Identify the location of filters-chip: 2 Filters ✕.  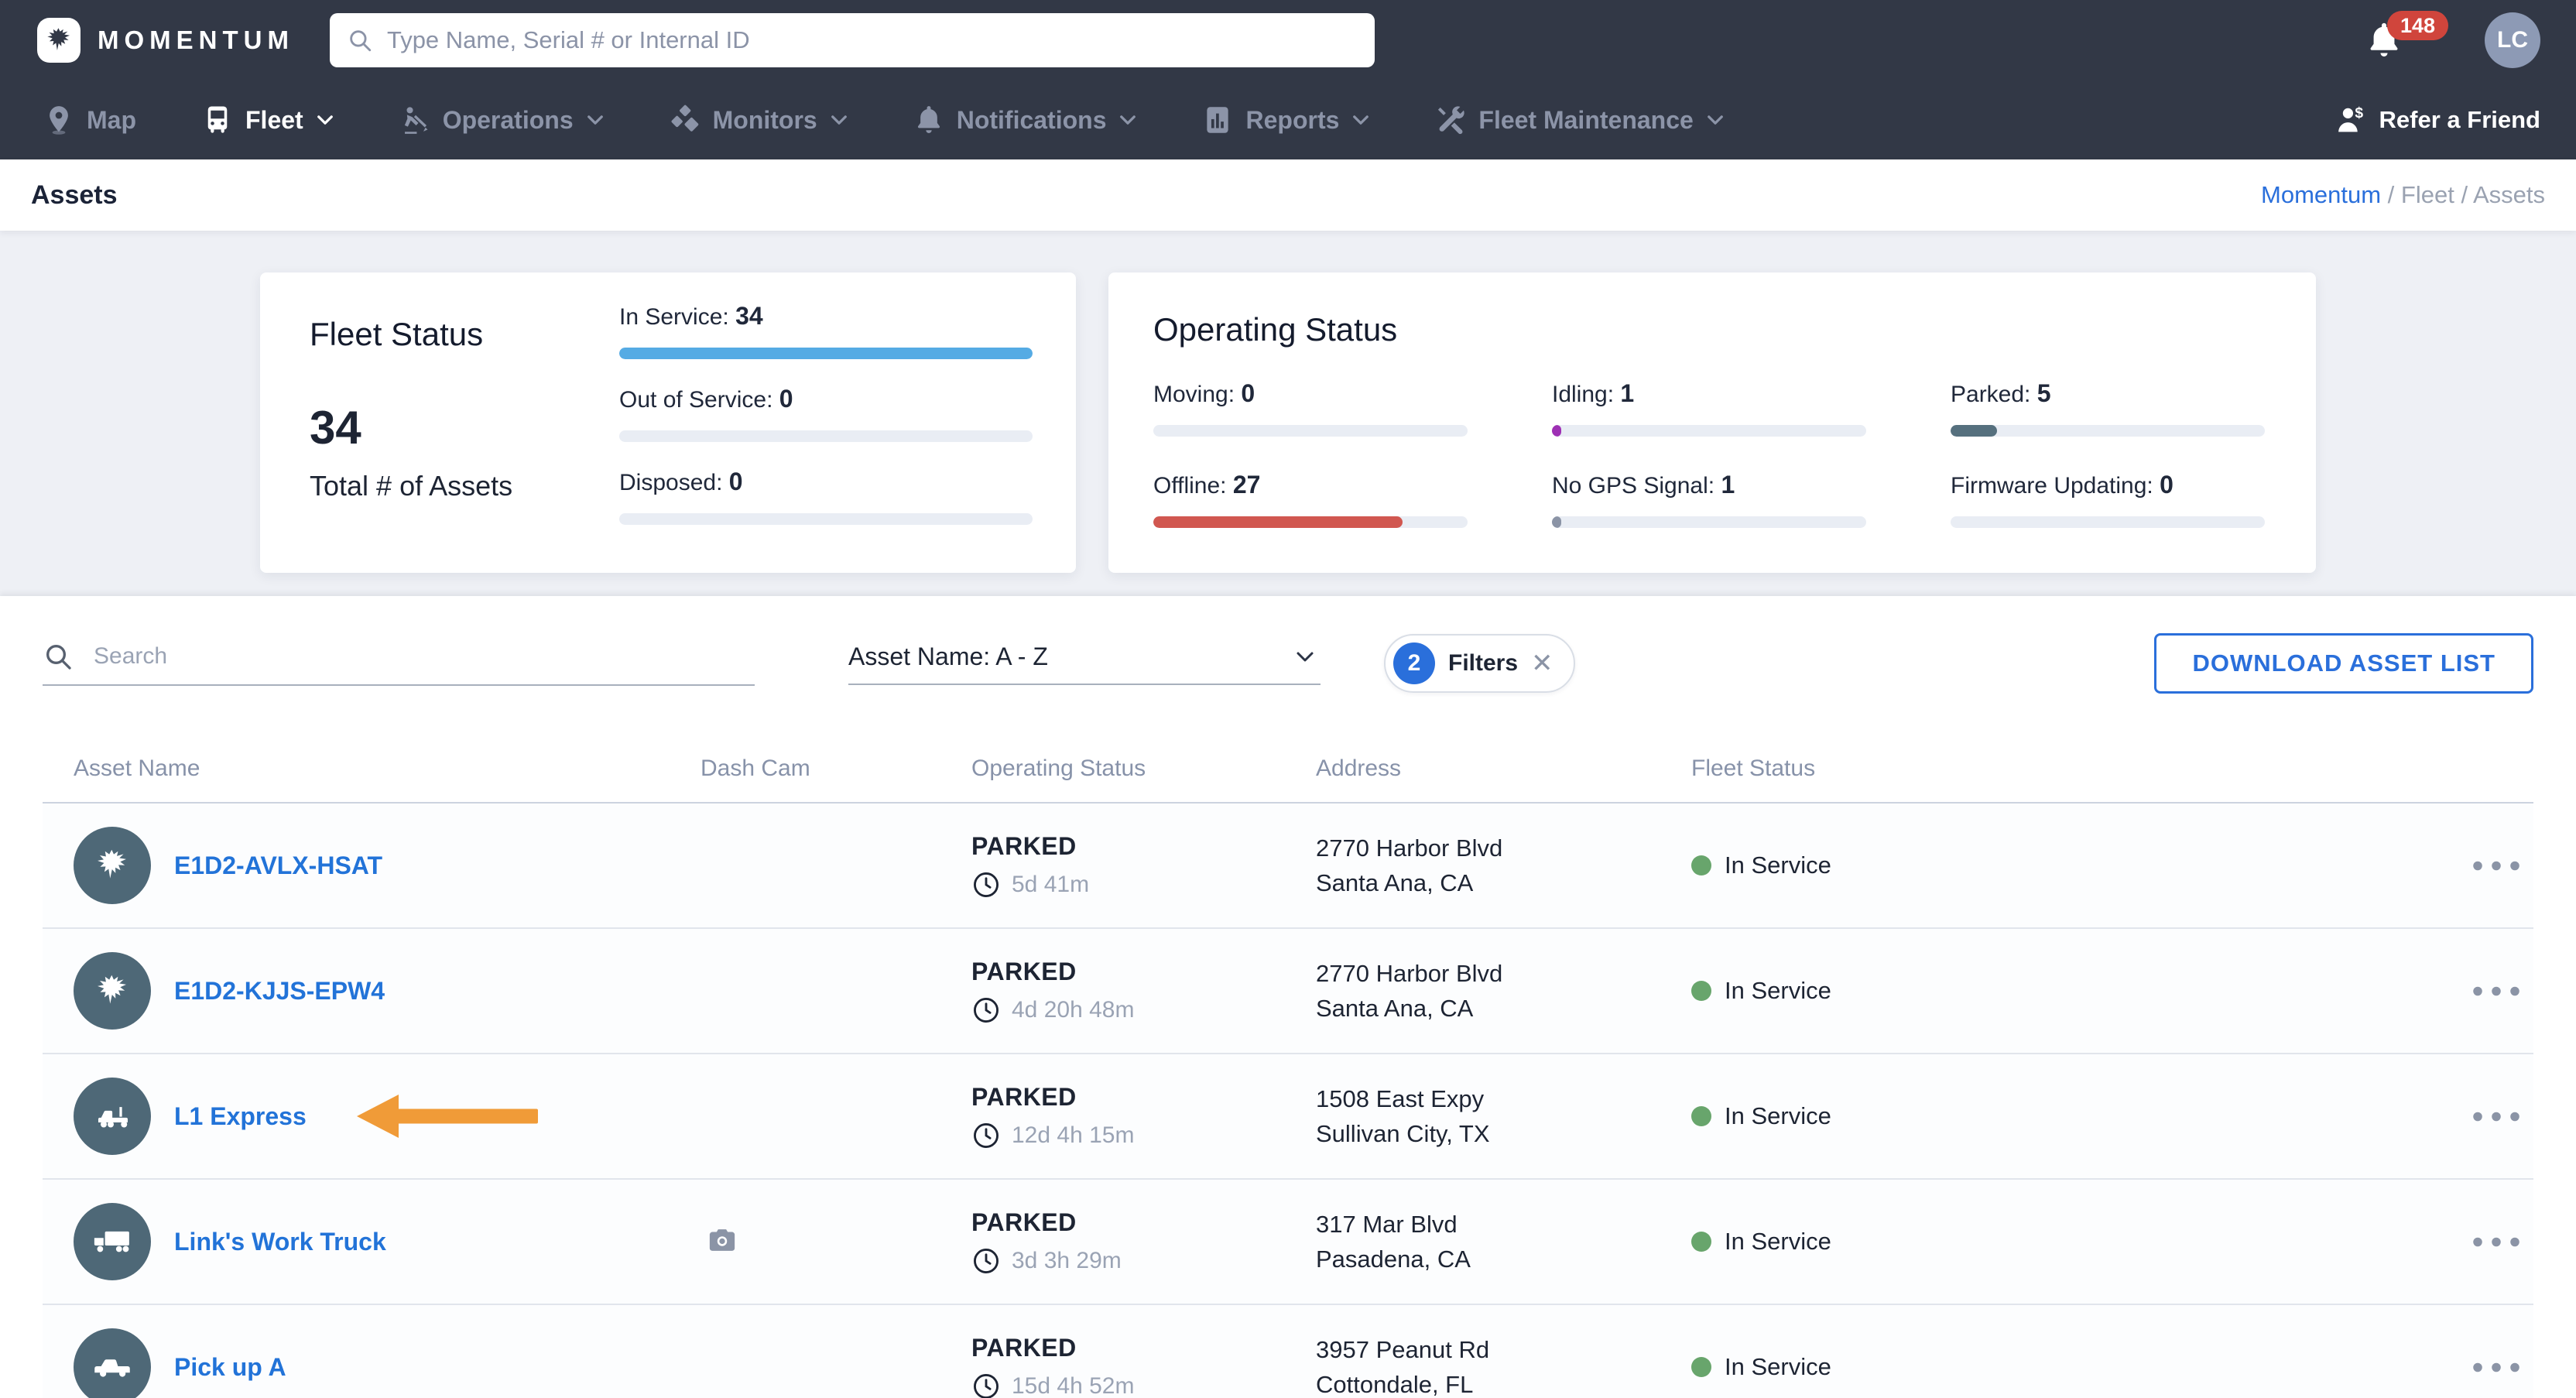
(1479, 663).